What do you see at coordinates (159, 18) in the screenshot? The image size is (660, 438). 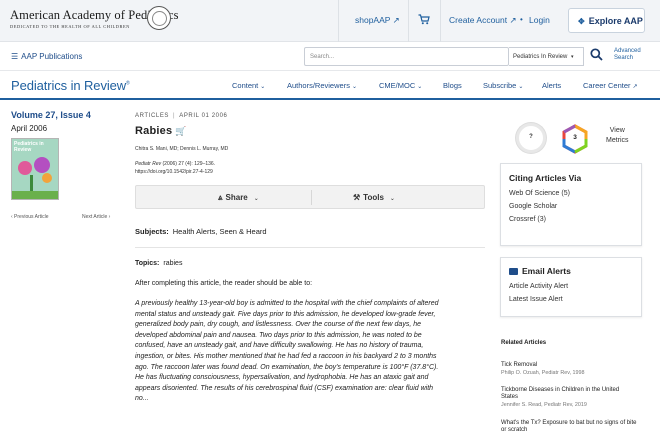 I see `aap-seal-icon` at bounding box center [159, 18].